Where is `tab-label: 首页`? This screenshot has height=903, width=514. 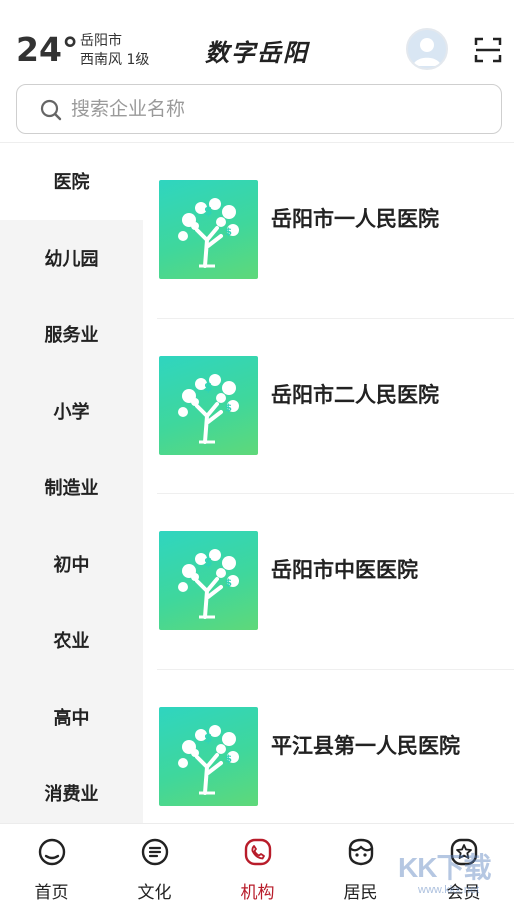
tab-label: 首页 is located at coordinates (51, 893).